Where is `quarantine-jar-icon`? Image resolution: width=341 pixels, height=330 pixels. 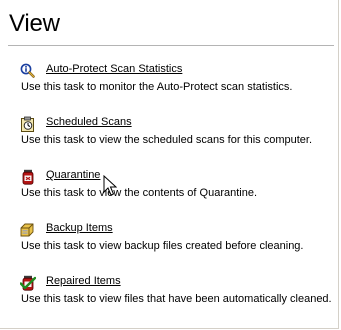 quarantine-jar-icon is located at coordinates (28, 177).